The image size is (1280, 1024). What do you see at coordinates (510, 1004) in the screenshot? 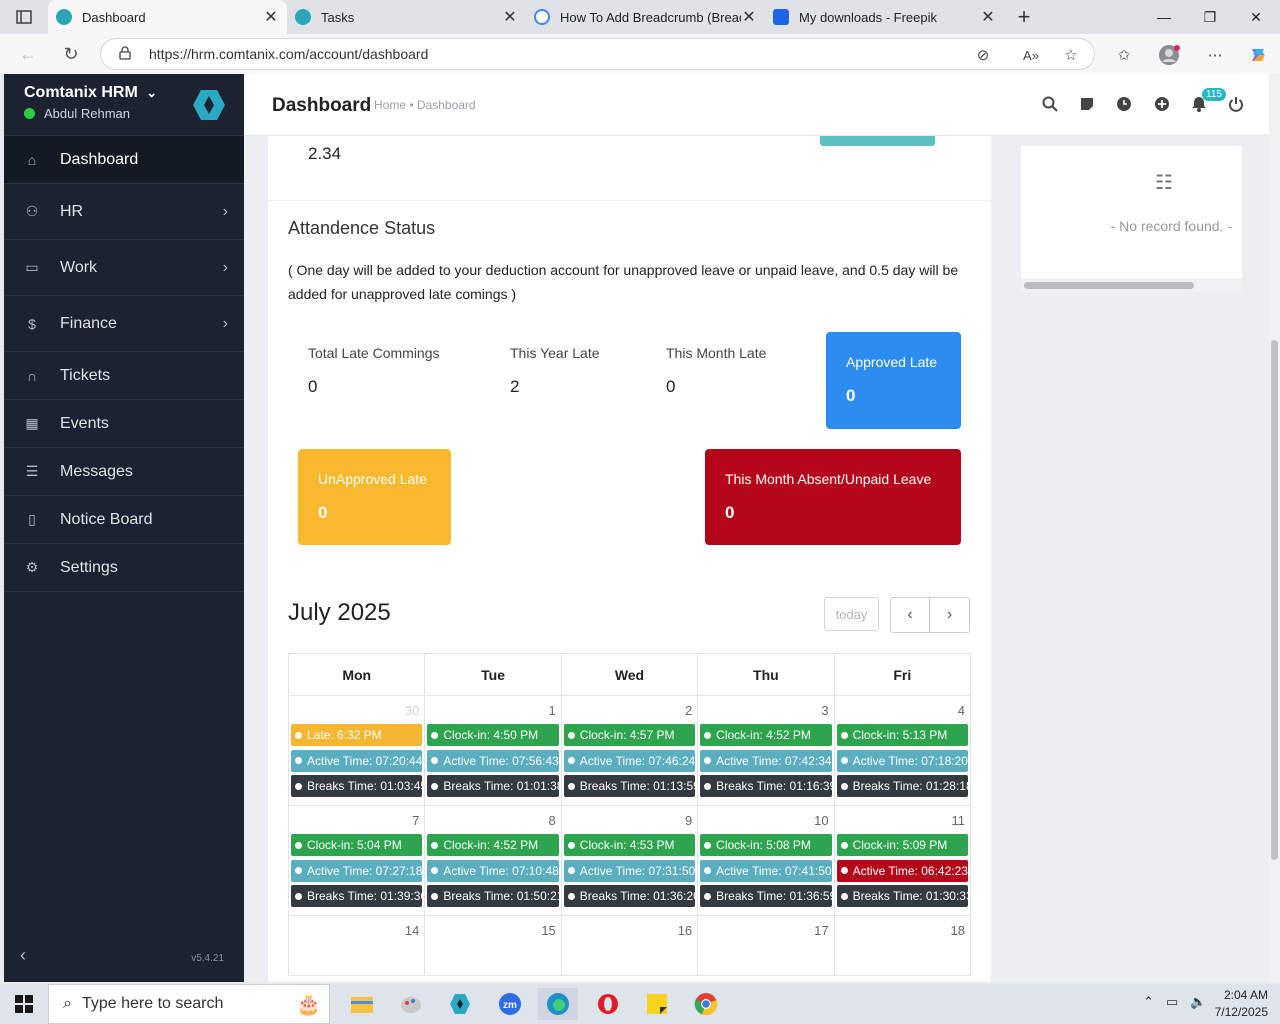
I see `zoom-app-icon: zm` at bounding box center [510, 1004].